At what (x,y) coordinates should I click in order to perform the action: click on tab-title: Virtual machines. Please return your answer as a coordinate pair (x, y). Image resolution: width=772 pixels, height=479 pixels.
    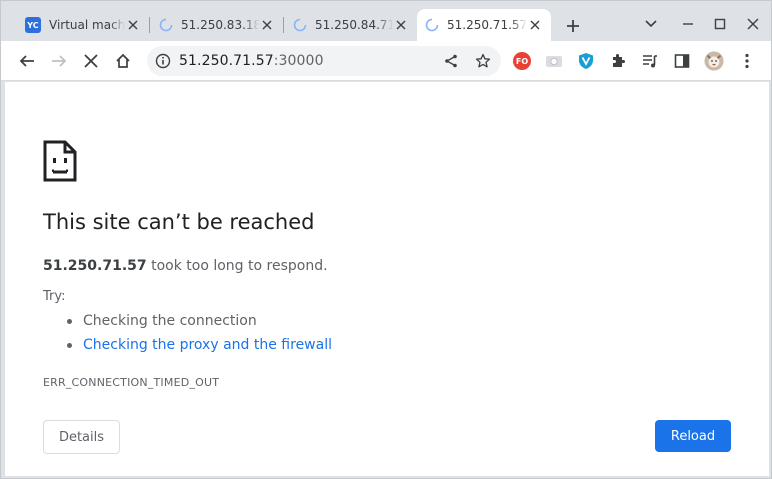
    Looking at the image, I should click on (87, 25).